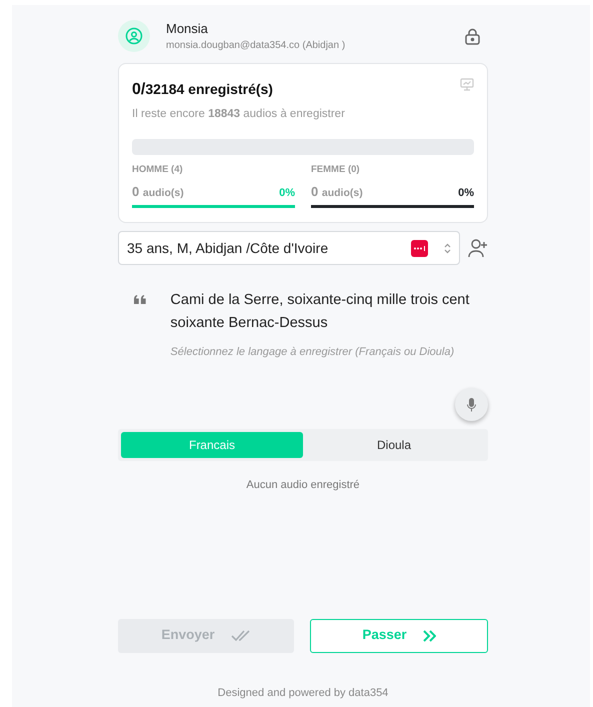 This screenshot has width=593, height=707. What do you see at coordinates (303, 486) in the screenshot?
I see `empty-message: Aucun audio enregistré` at bounding box center [303, 486].